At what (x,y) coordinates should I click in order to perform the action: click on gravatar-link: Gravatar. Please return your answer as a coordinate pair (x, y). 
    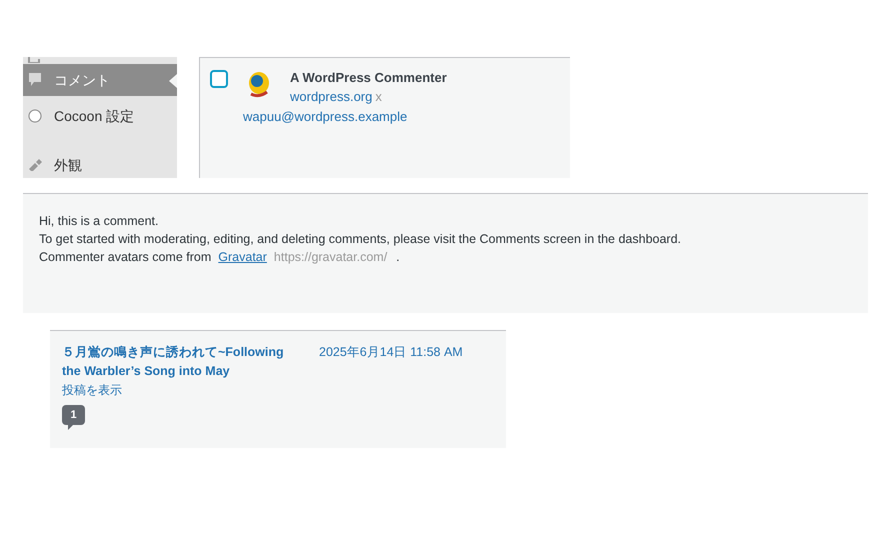
    Looking at the image, I should click on (242, 257).